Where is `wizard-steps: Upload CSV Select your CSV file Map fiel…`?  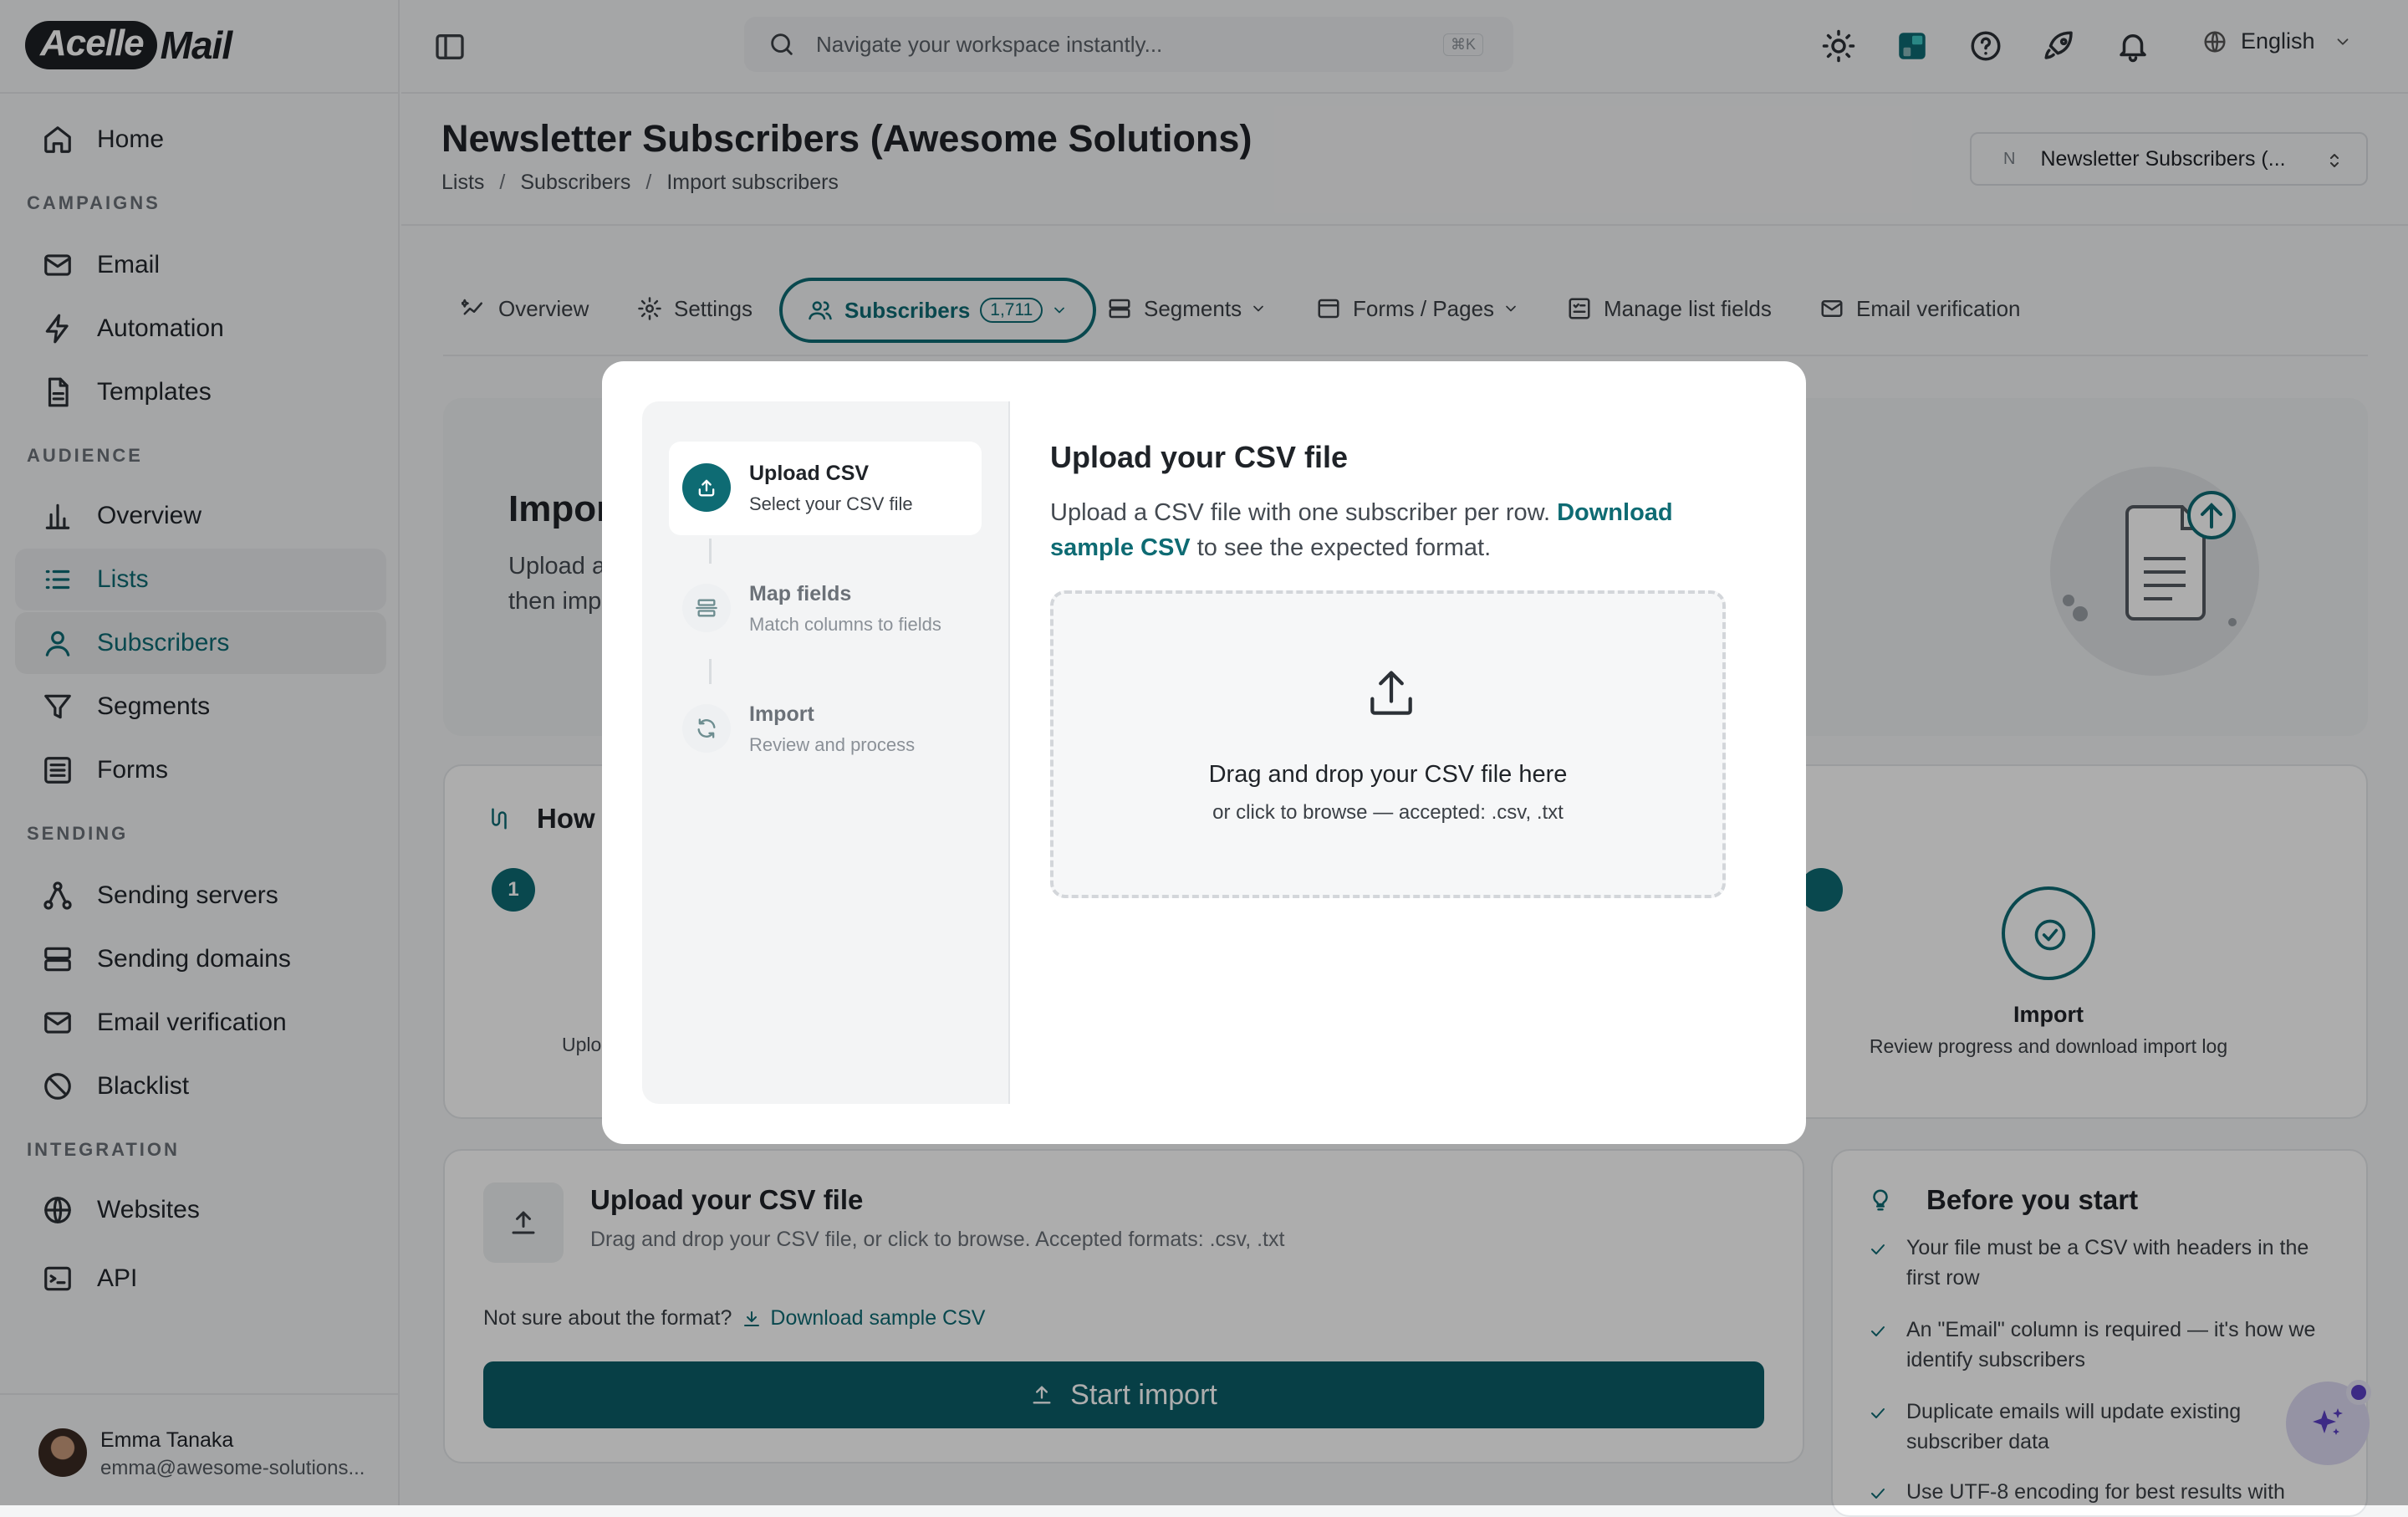 wizard-steps: Upload CSV Select your CSV file Map fiel… is located at coordinates (826, 753).